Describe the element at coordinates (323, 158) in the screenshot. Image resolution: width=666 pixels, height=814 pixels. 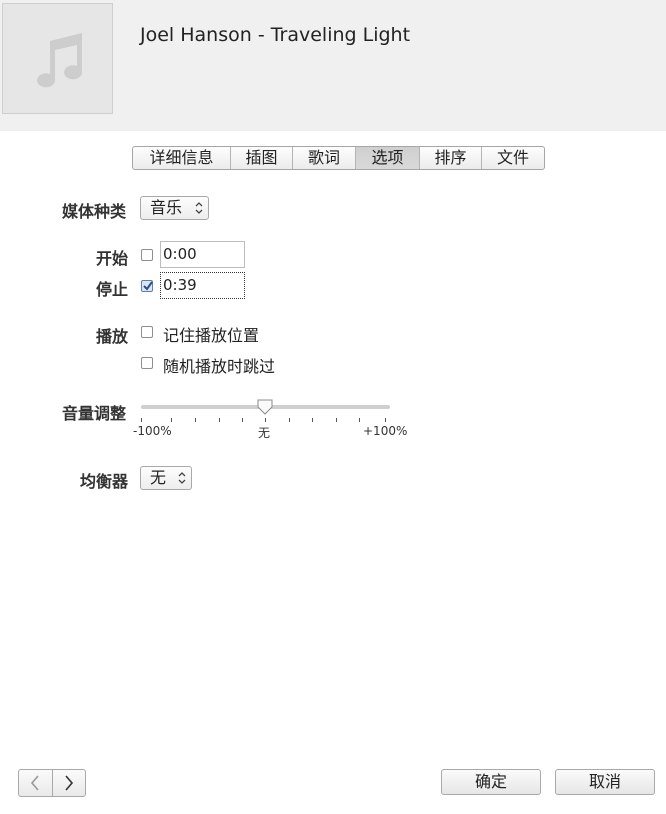
I see `tab-lyrics: 歌词` at that location.